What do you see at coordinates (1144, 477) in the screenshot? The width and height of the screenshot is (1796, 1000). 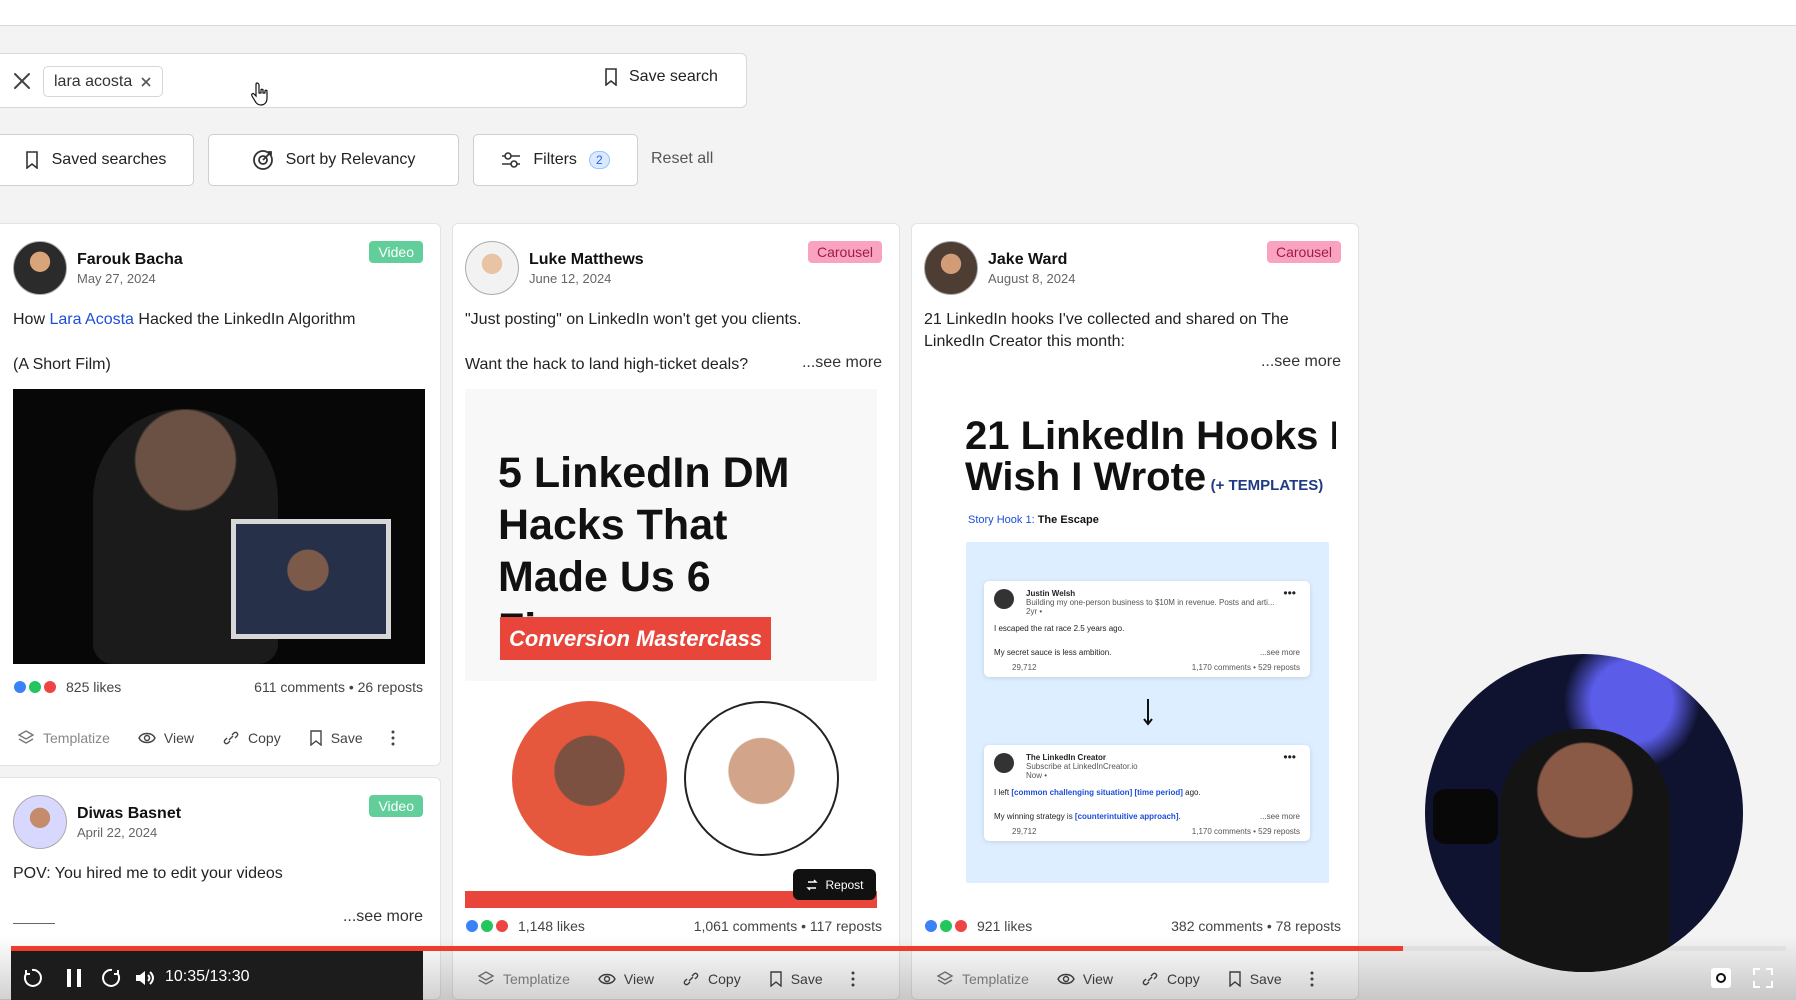 I see `carousel-title-line2: Wish I Wrote (+ TEMPLATES)` at bounding box center [1144, 477].